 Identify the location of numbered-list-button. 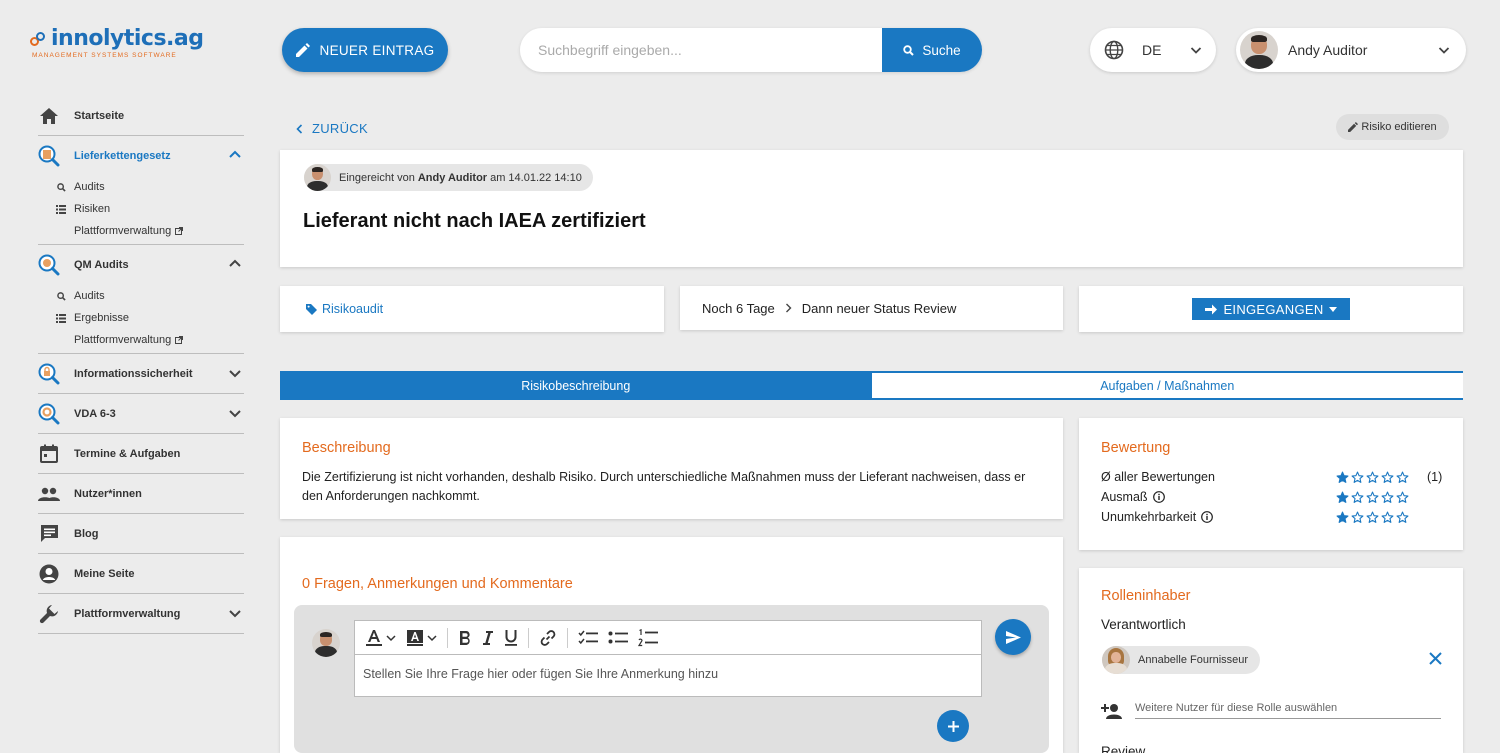
(648, 638).